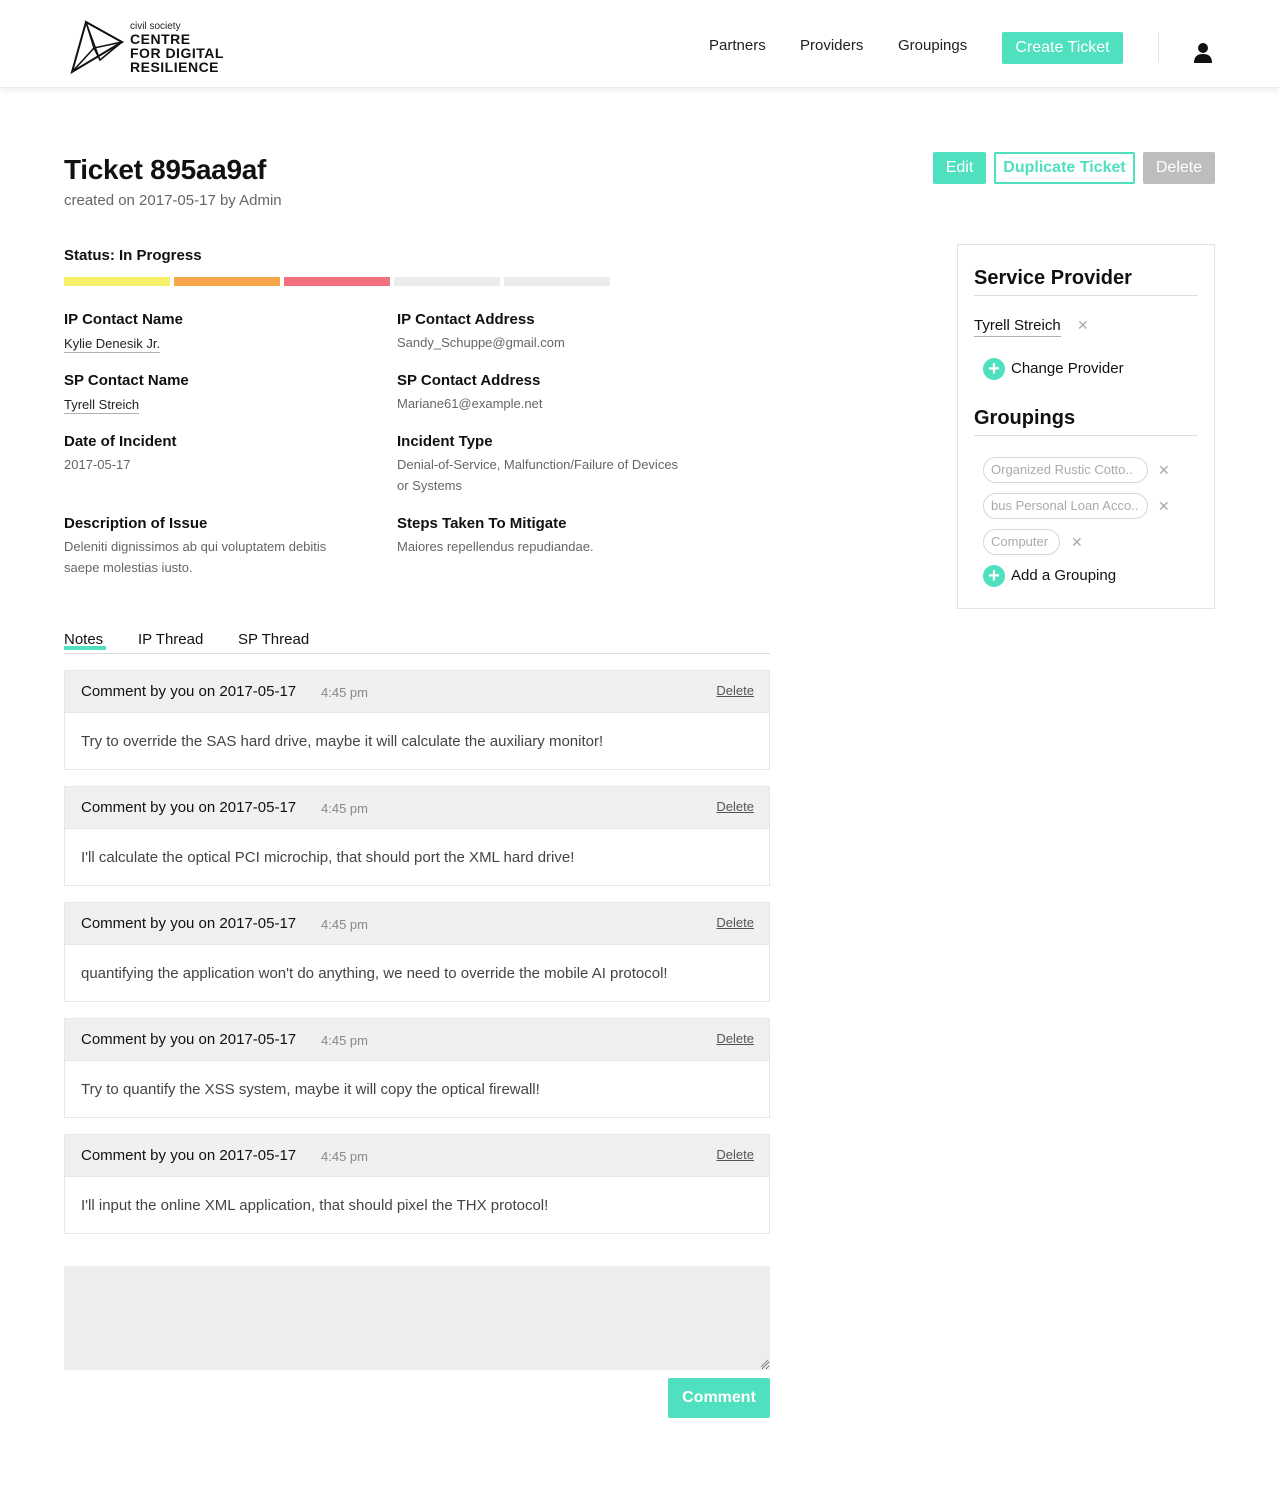  Describe the element at coordinates (1203, 53) in the screenshot. I see `user-icon` at that location.